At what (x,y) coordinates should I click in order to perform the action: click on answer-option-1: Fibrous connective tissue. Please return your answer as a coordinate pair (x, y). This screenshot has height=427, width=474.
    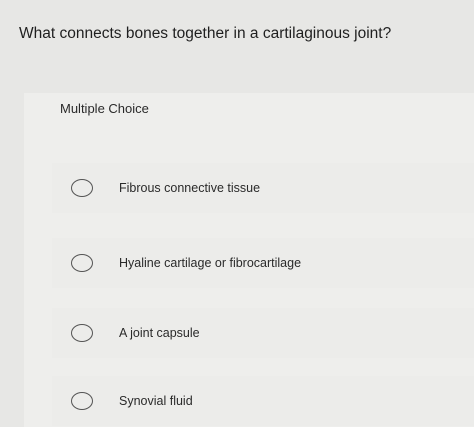
    Looking at the image, I should click on (263, 188).